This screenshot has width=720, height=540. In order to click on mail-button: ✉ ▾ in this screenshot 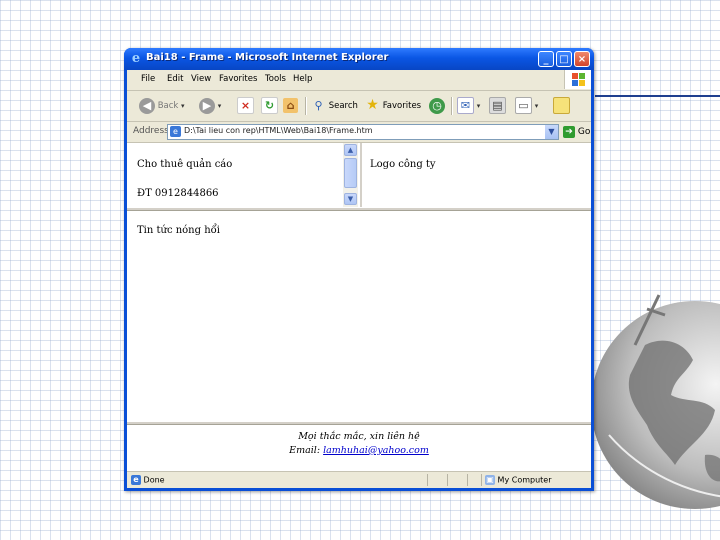, I will do `click(468, 106)`.